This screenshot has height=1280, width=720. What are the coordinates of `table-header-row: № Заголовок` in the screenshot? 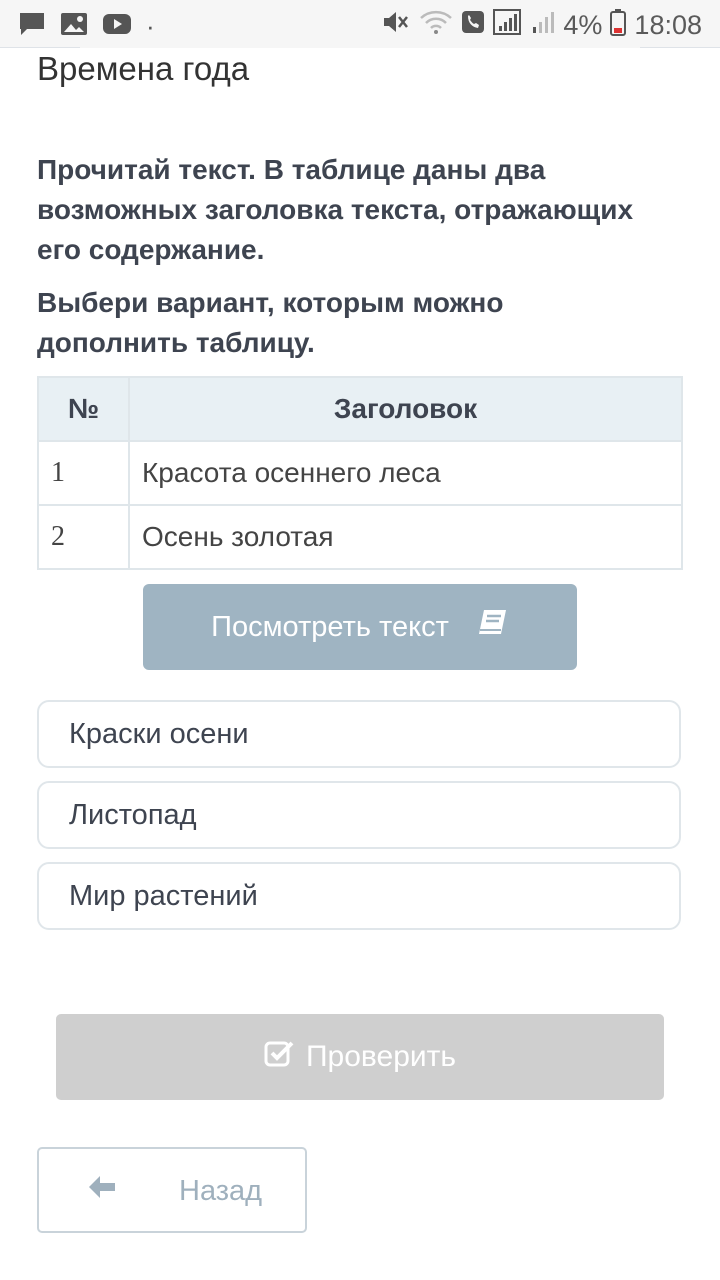 It's located at (360, 409).